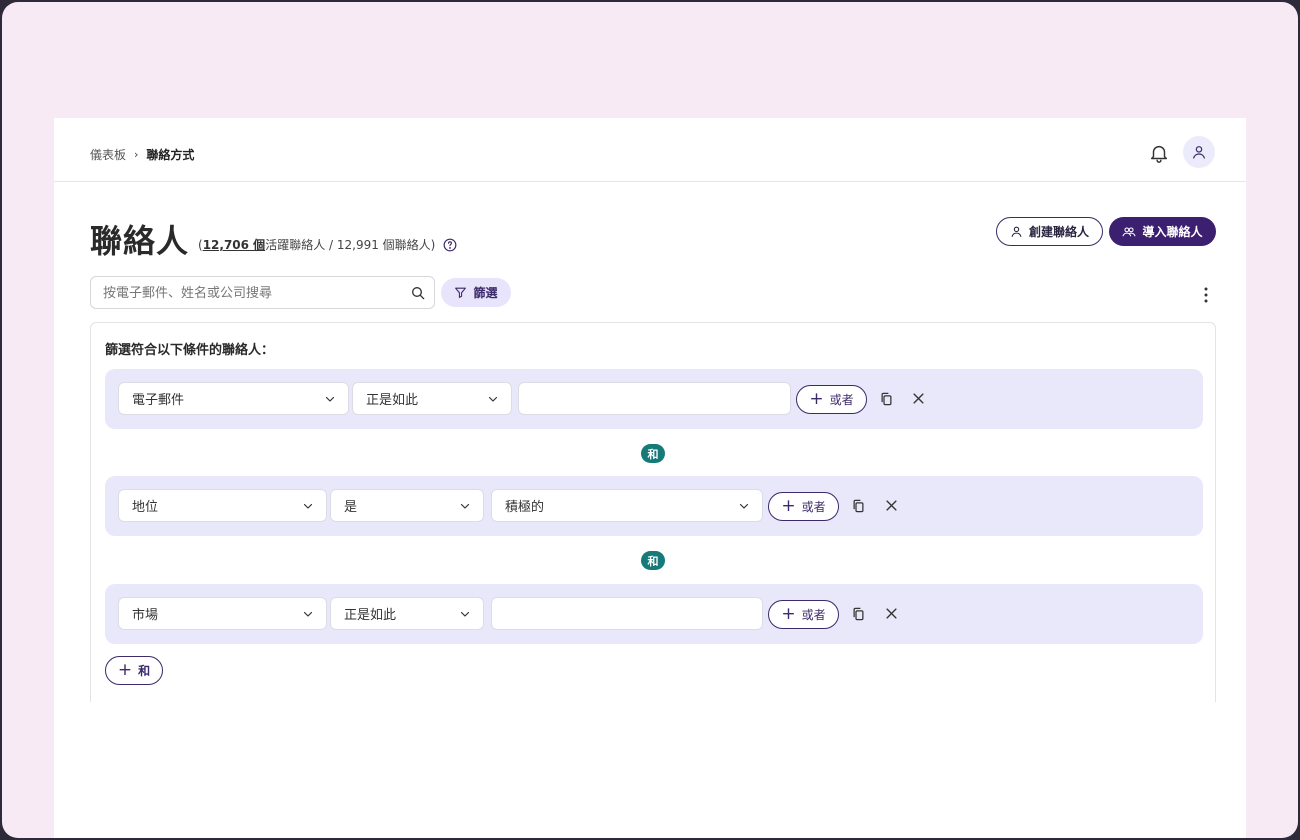 This screenshot has height=840, width=1300. I want to click on search-input, so click(253, 293).